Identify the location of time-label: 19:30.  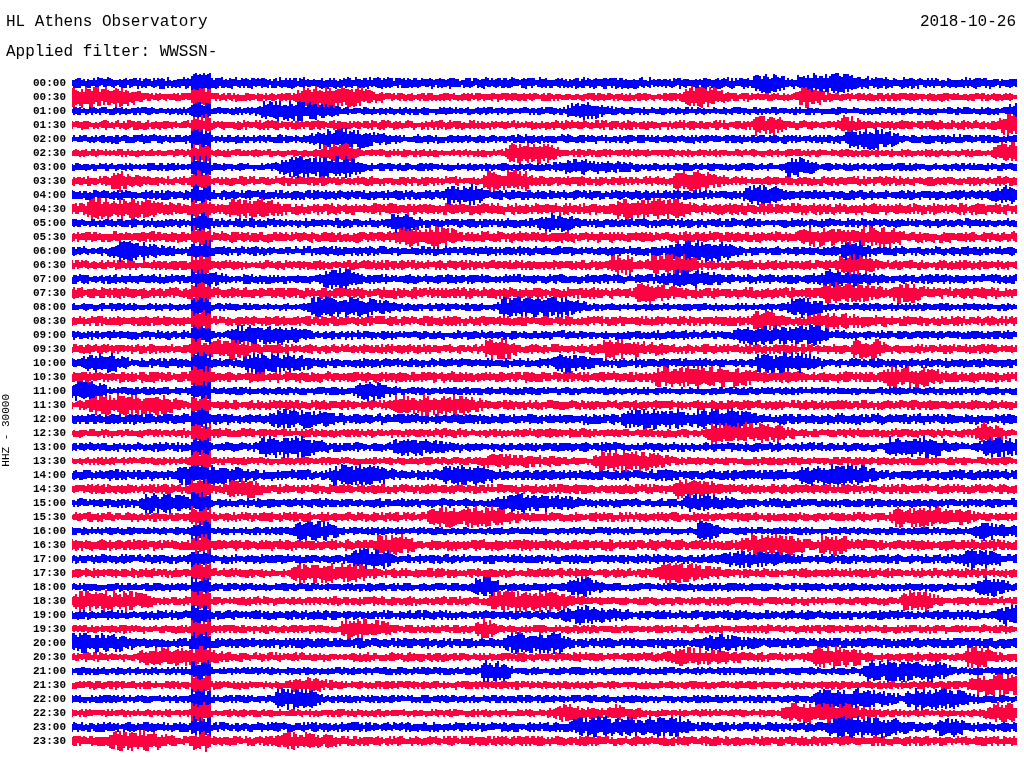
(49, 629).